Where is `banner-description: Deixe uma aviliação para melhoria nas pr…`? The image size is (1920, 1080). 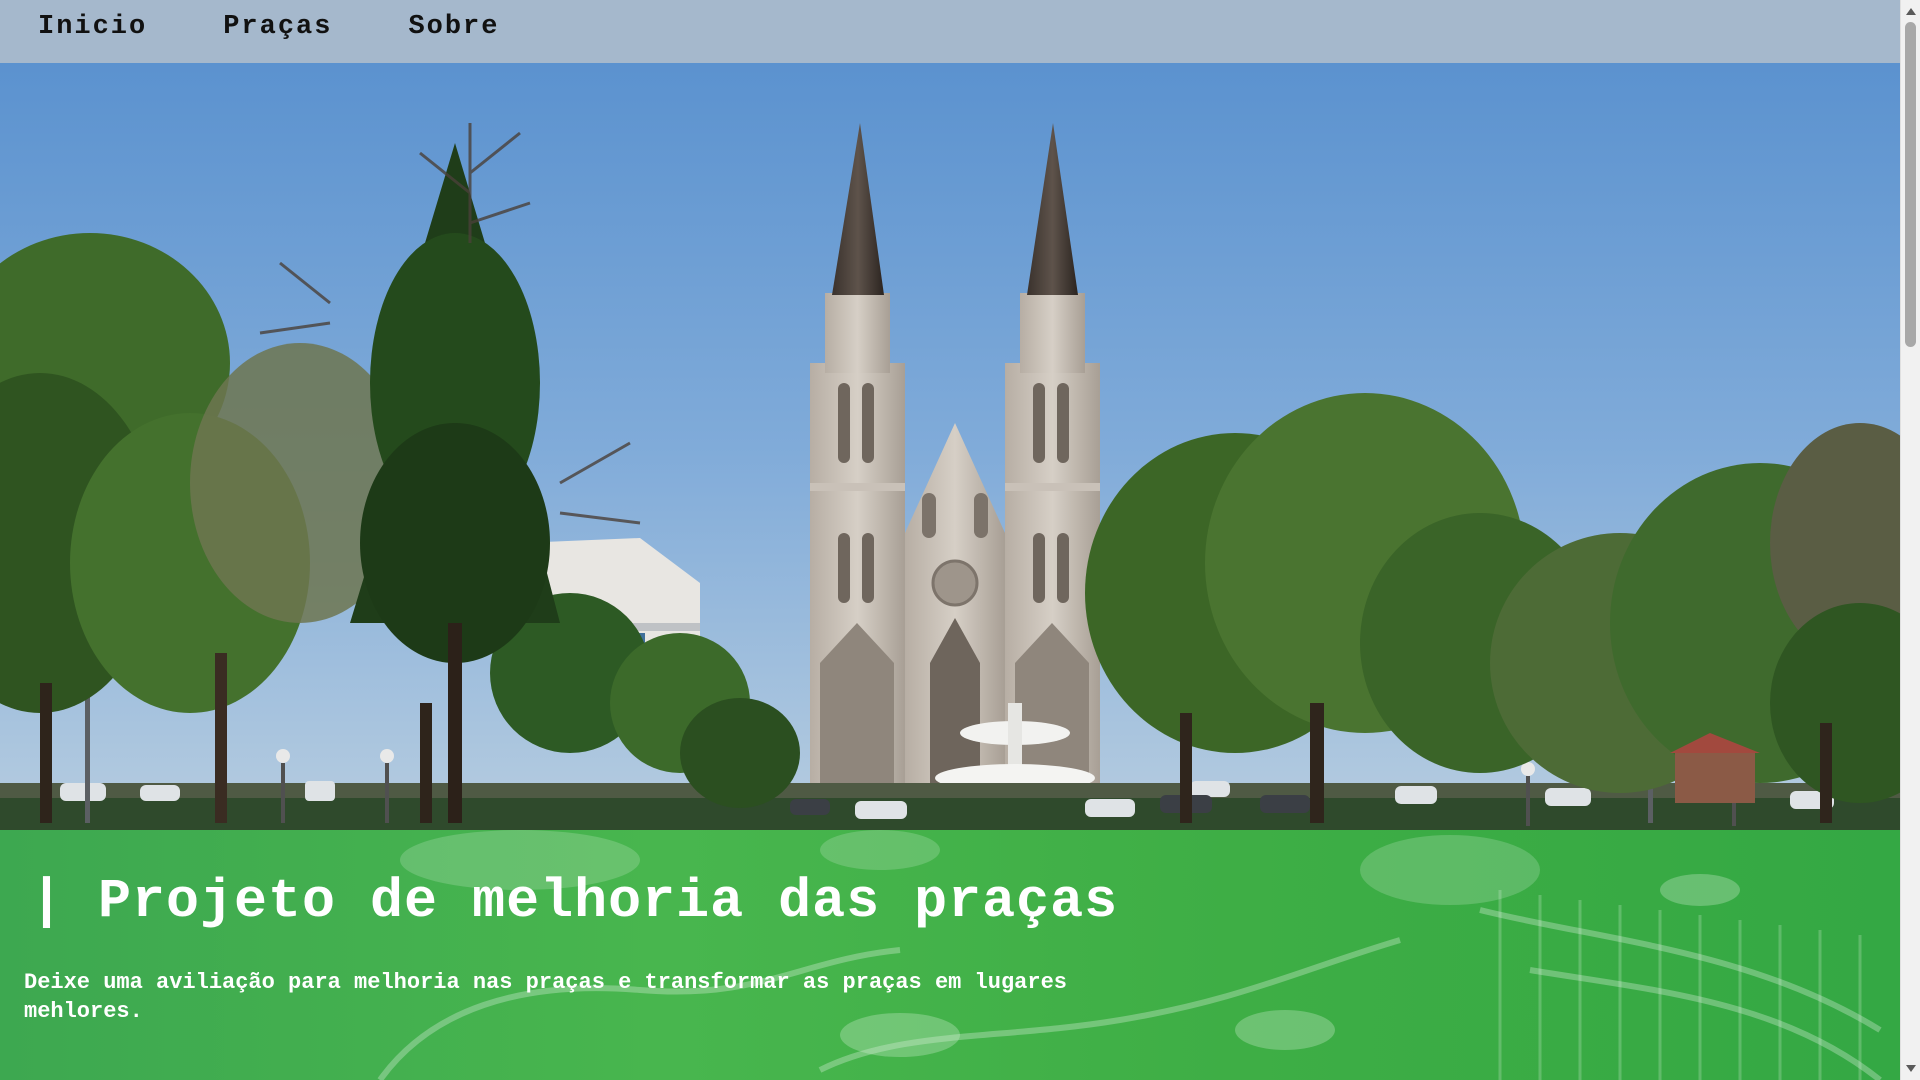 banner-description: Deixe uma aviliação para melhoria nas pr… is located at coordinates (545, 997).